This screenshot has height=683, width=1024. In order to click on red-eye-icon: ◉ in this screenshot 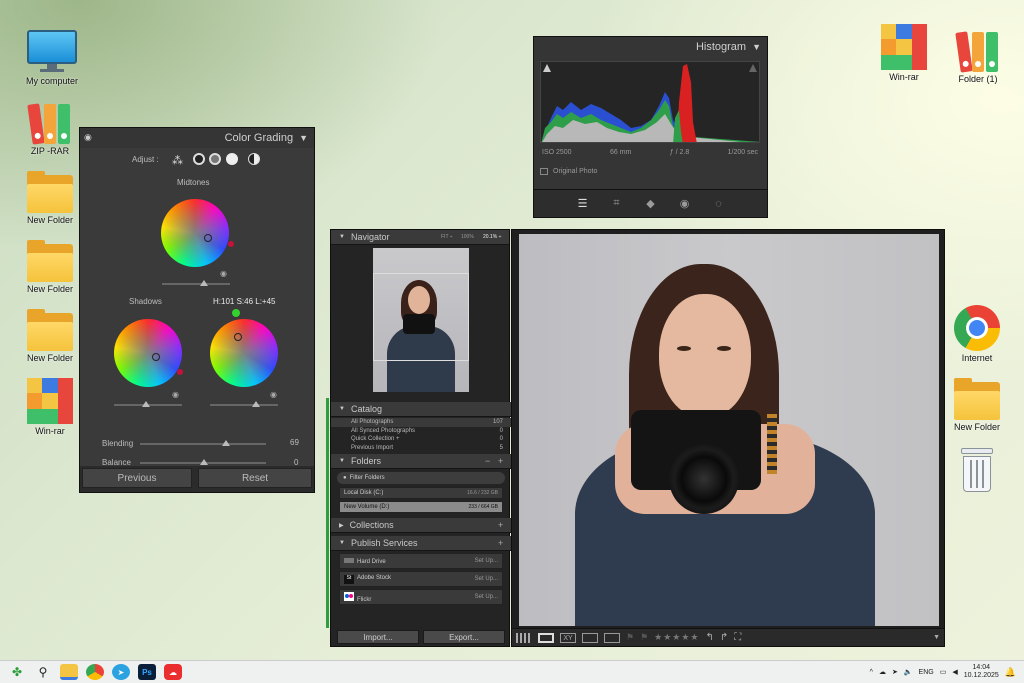, I will do `click(685, 204)`.